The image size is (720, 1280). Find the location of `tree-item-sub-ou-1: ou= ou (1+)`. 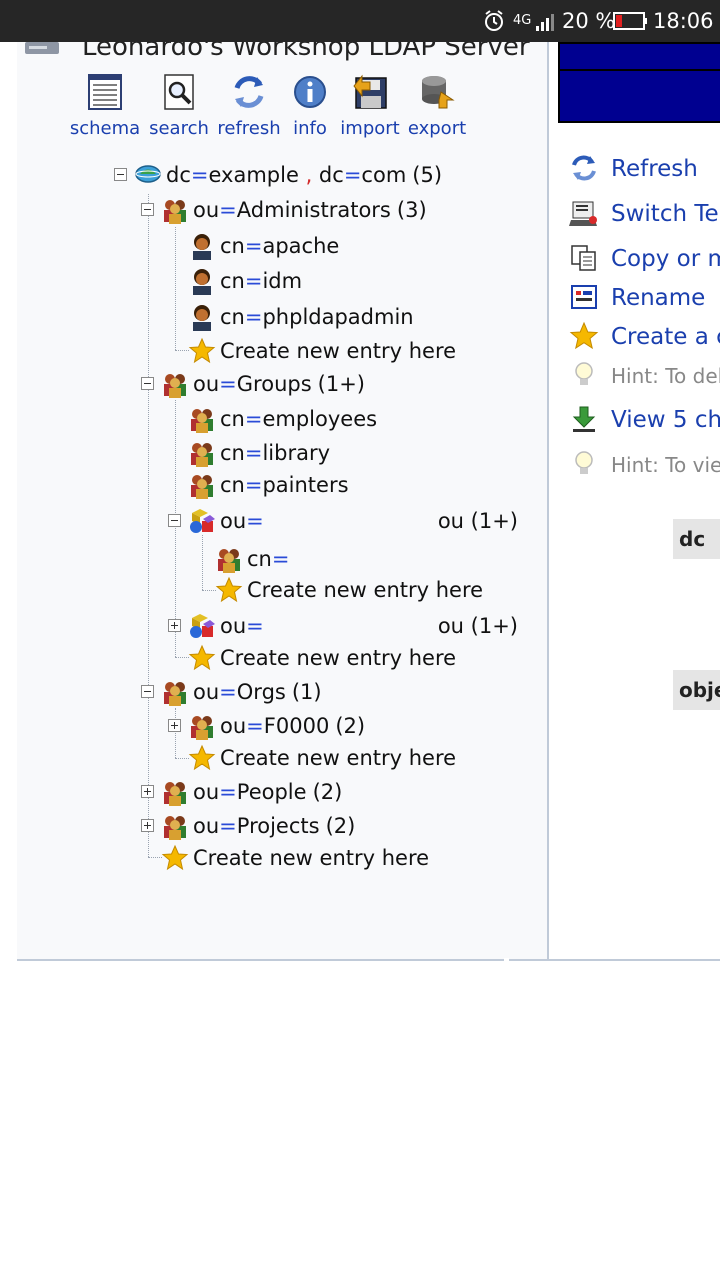

tree-item-sub-ou-1: ou= ou (1+) is located at coordinates (343, 521).